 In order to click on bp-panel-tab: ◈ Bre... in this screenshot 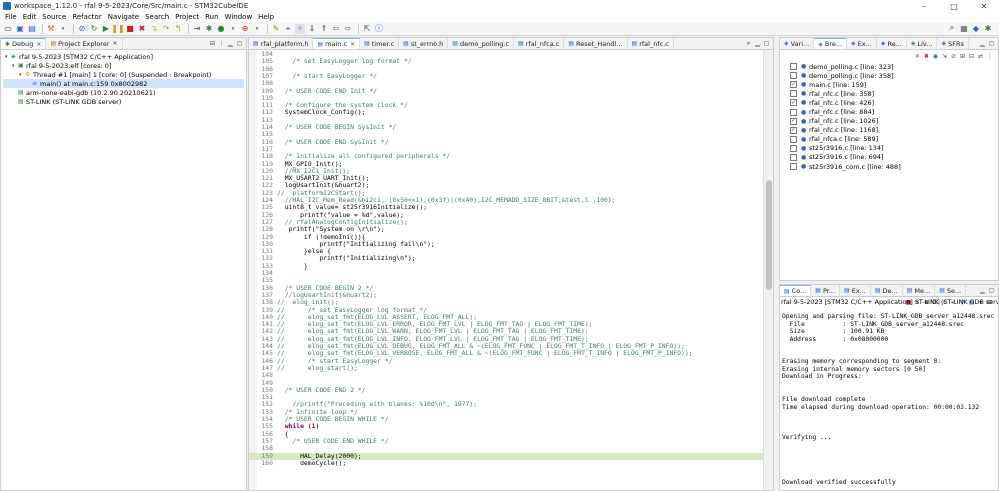, I will do `click(831, 43)`.